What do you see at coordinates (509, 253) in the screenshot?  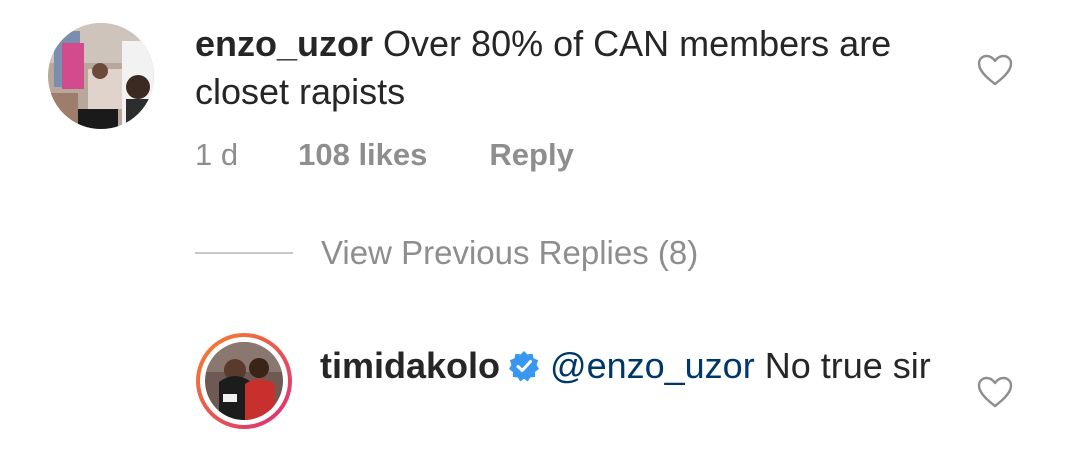 I see `view-previous-label: View Previous Replies (8)` at bounding box center [509, 253].